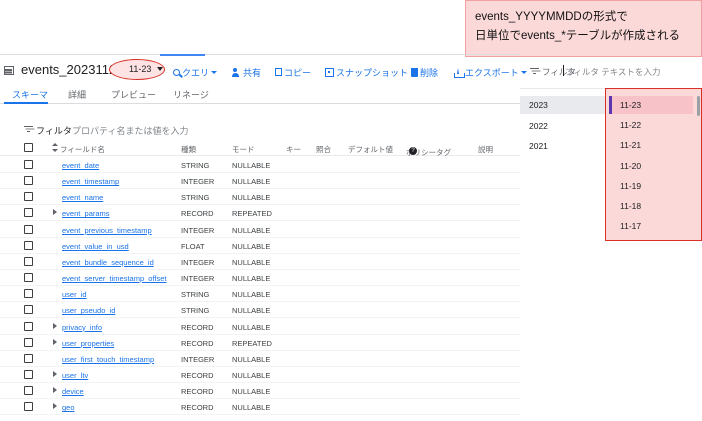  What do you see at coordinates (26, 103) in the screenshot?
I see `active-tab-indicator` at bounding box center [26, 103].